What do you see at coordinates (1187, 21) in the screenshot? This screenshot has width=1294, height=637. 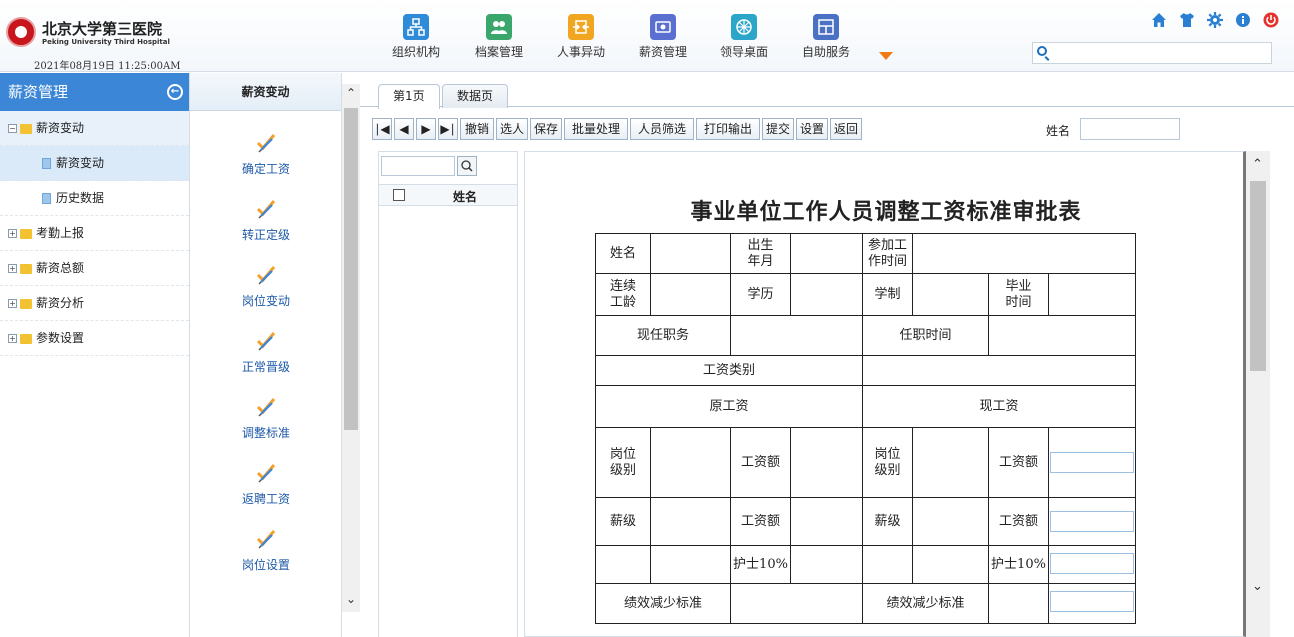 I see `shirt-icon` at bounding box center [1187, 21].